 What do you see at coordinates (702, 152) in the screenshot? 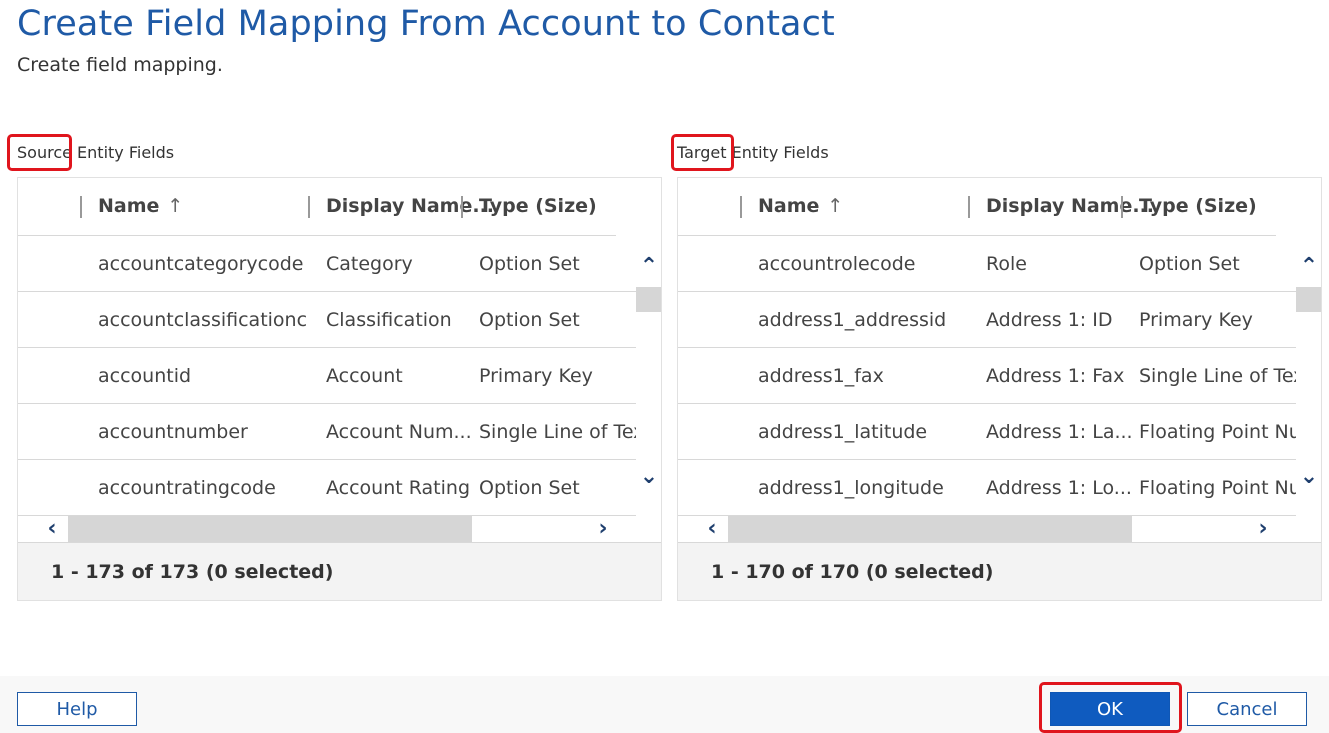
I see `target-highlight-box` at bounding box center [702, 152].